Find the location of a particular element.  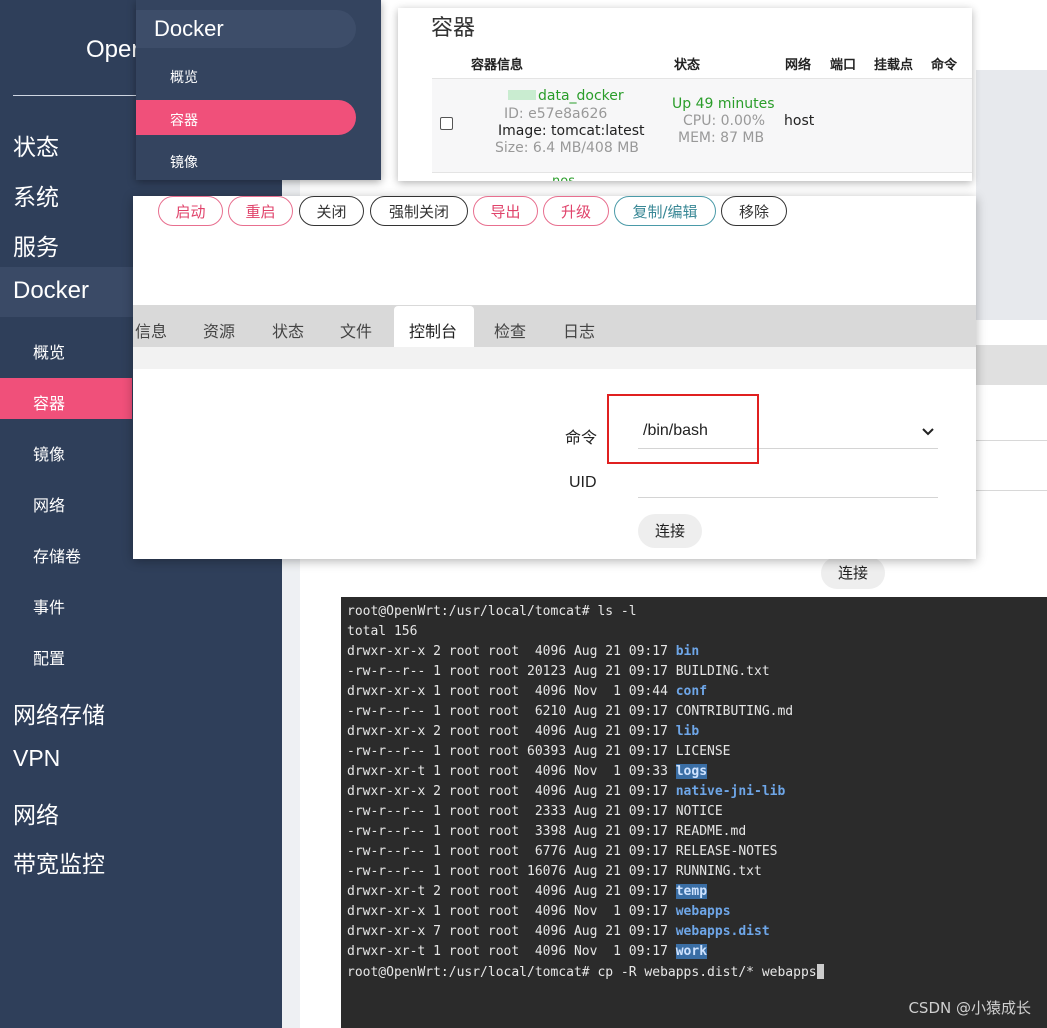

sidebar-item-vpn: VPN is located at coordinates (36, 758).